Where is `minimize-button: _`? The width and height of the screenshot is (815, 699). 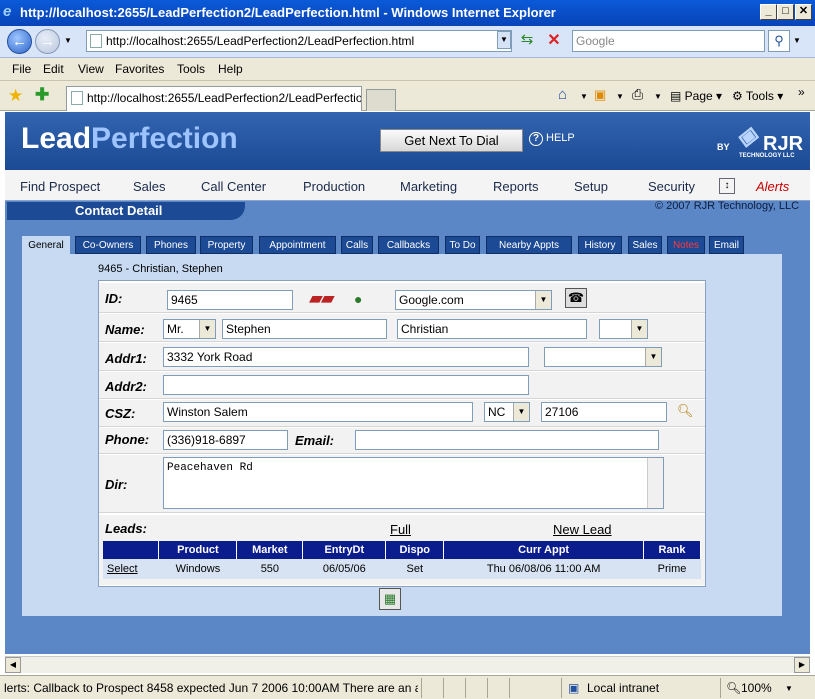 minimize-button: _ is located at coordinates (768, 12).